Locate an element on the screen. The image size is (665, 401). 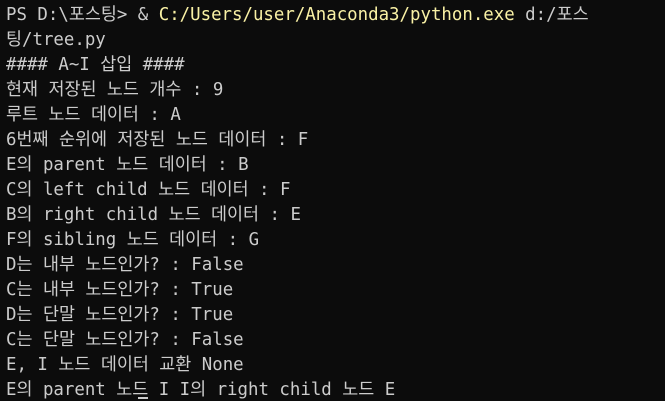
python-exe-path: C:/Users/user/Anaconda3/python.exe is located at coordinates (336, 15).